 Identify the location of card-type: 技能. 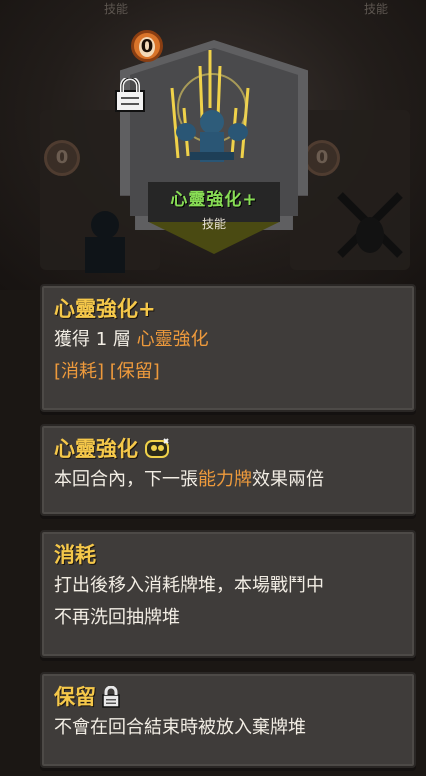
(213, 224).